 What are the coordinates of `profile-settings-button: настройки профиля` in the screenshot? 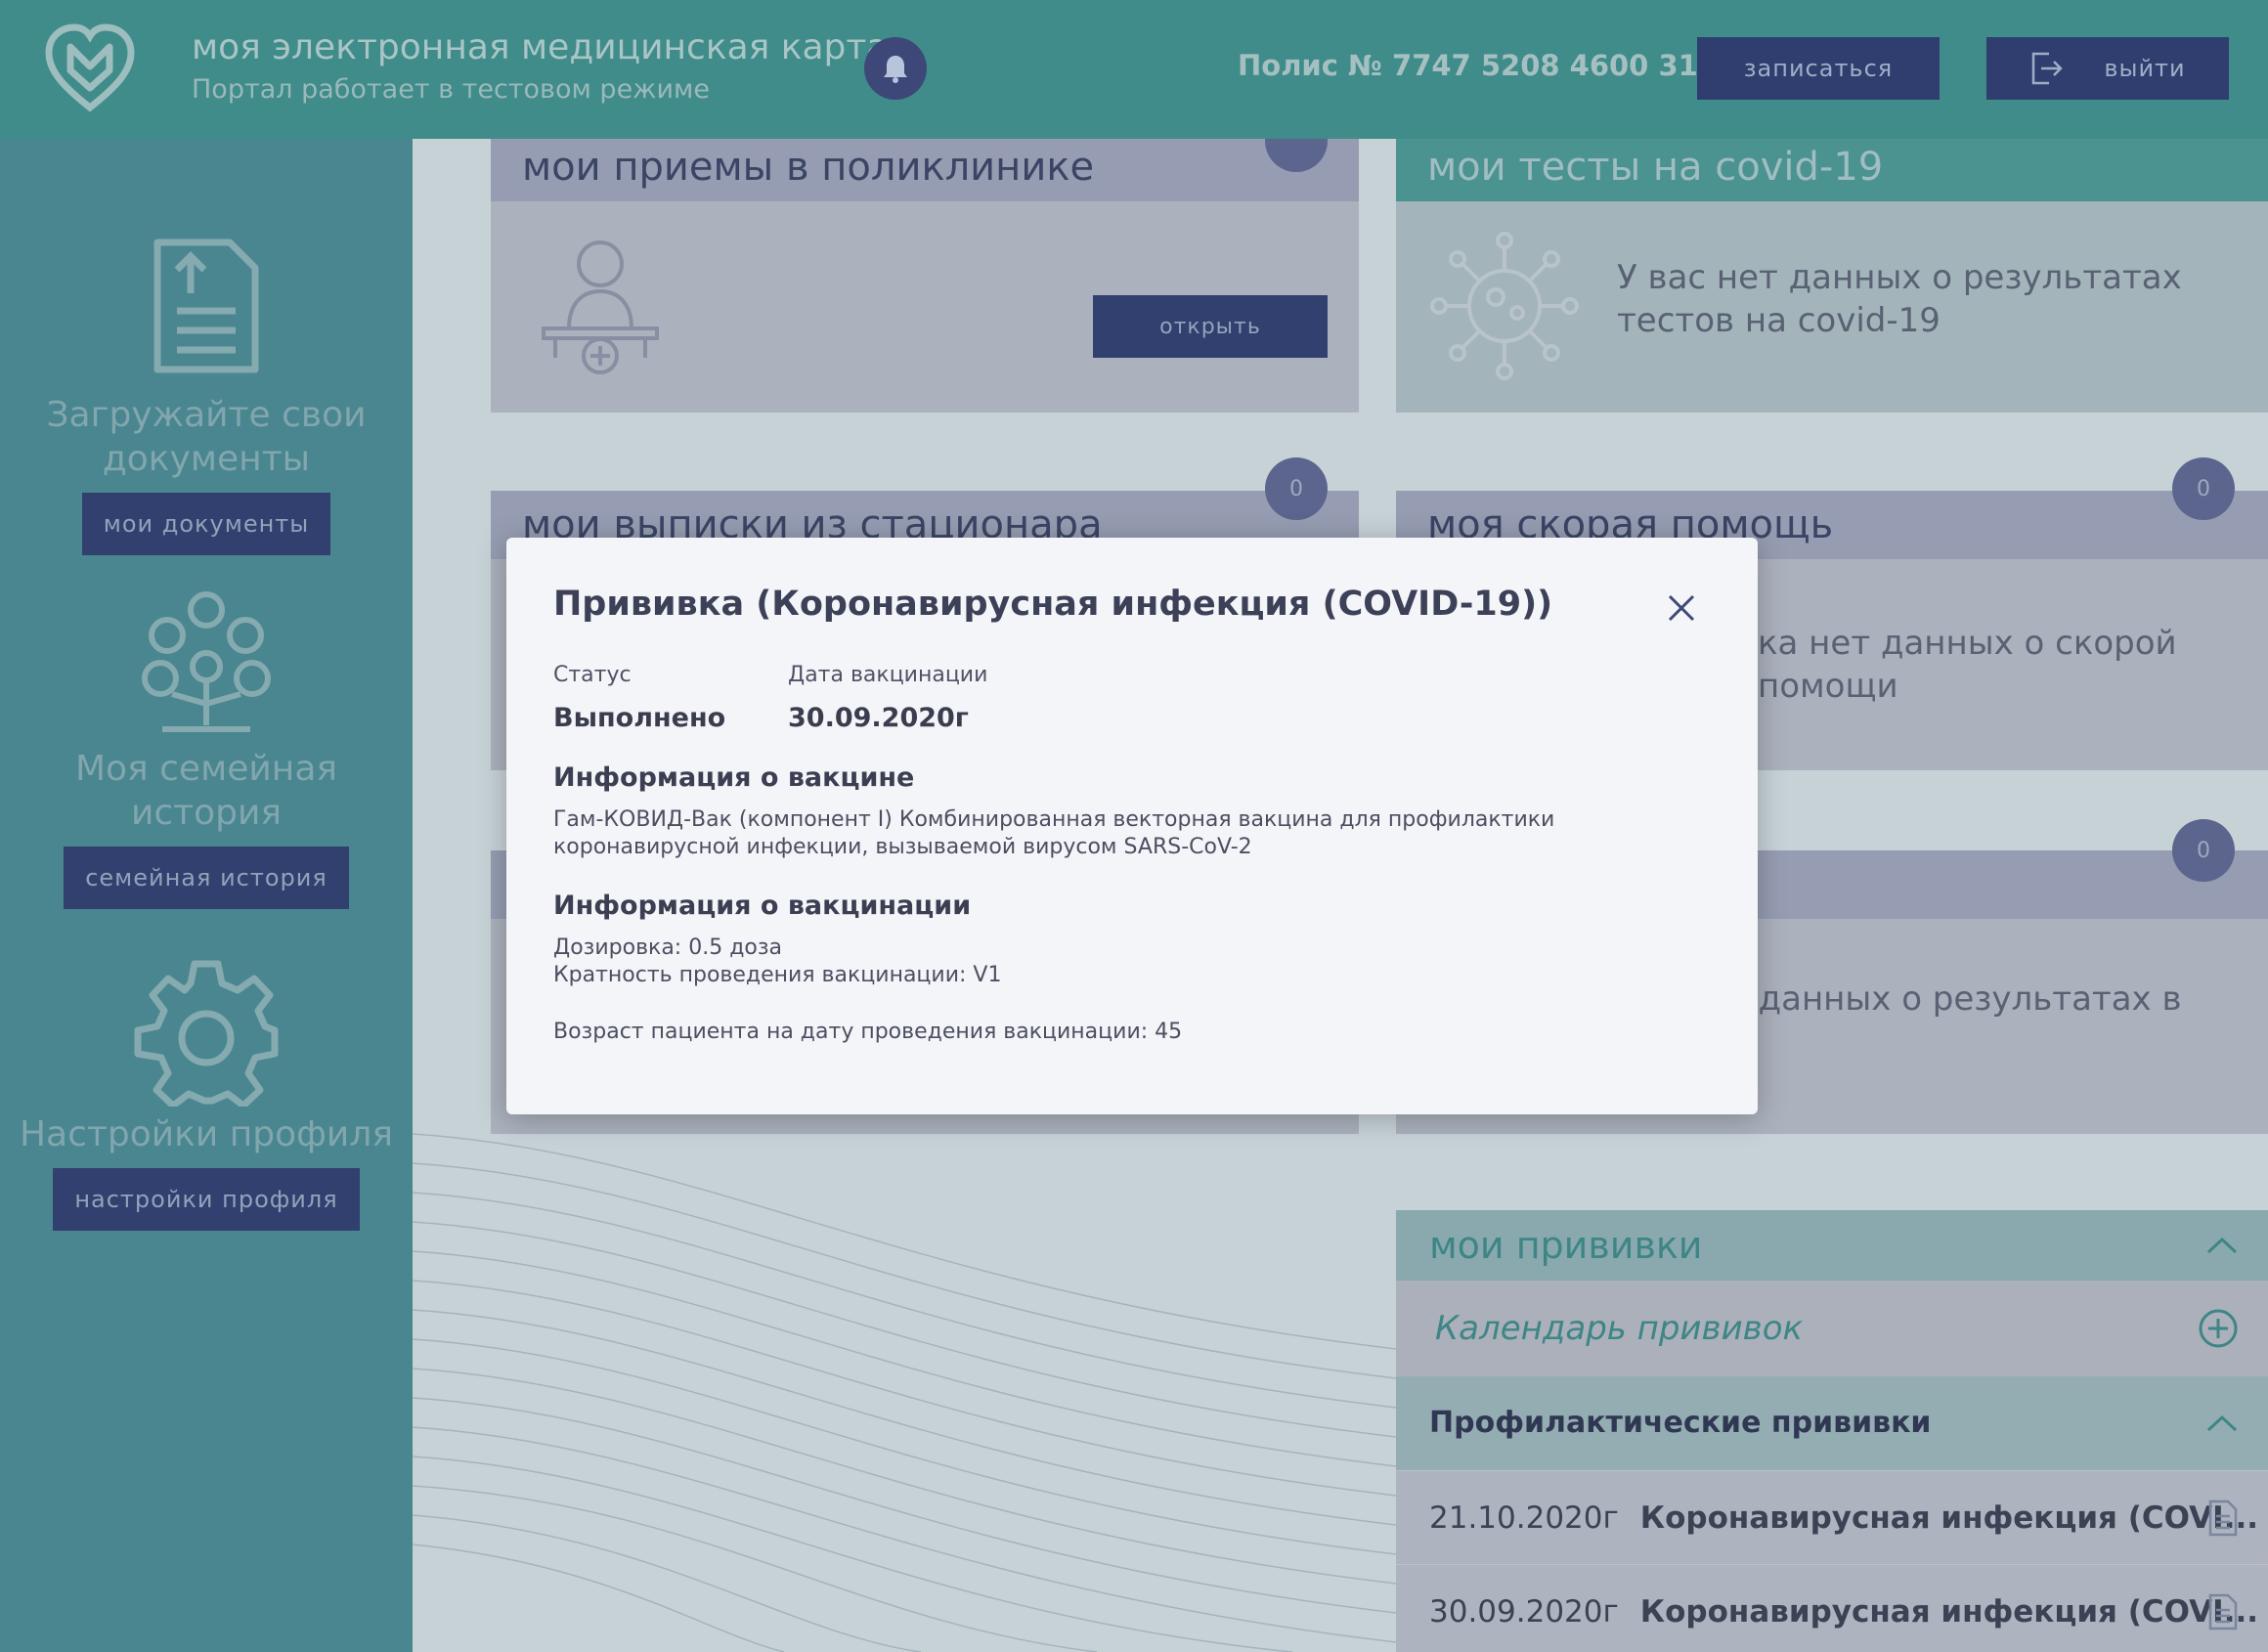 It's located at (206, 1199).